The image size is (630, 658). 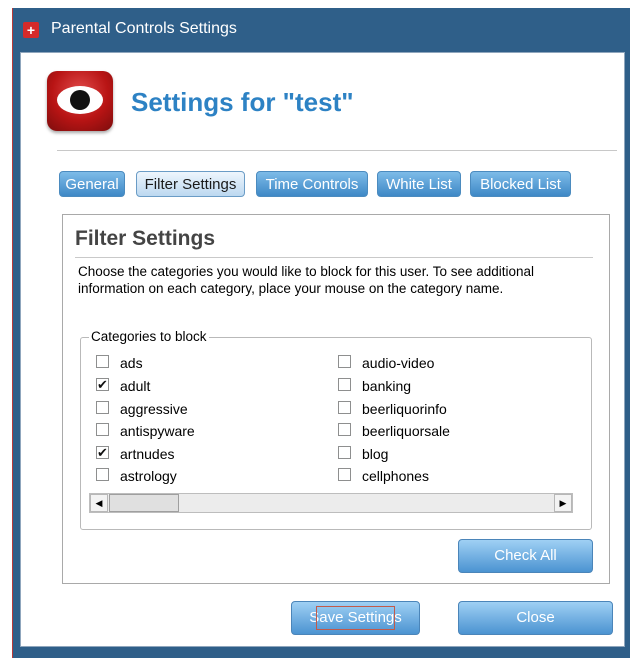 What do you see at coordinates (144, 28) in the screenshot?
I see `window-title: Parental Controls Settings` at bounding box center [144, 28].